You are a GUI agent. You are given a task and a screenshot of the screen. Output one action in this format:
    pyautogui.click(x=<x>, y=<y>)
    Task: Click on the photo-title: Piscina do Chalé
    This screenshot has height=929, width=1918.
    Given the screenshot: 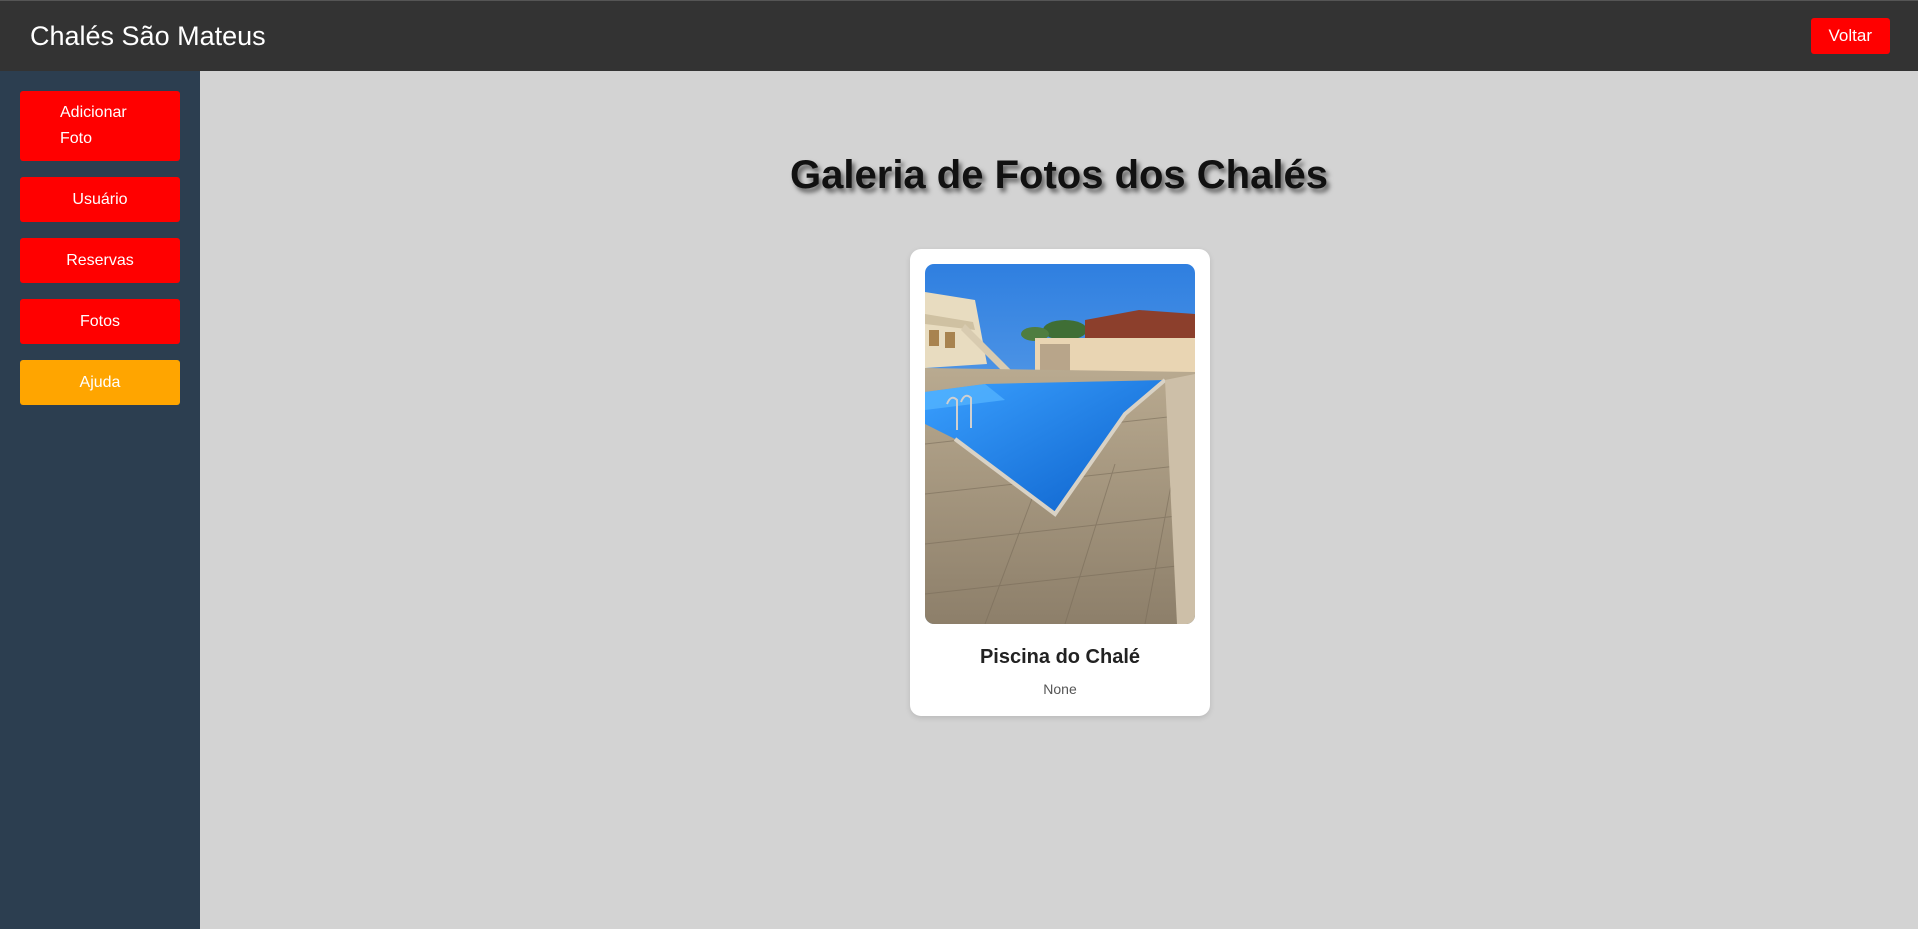 What is the action you would take?
    pyautogui.click(x=1060, y=657)
    